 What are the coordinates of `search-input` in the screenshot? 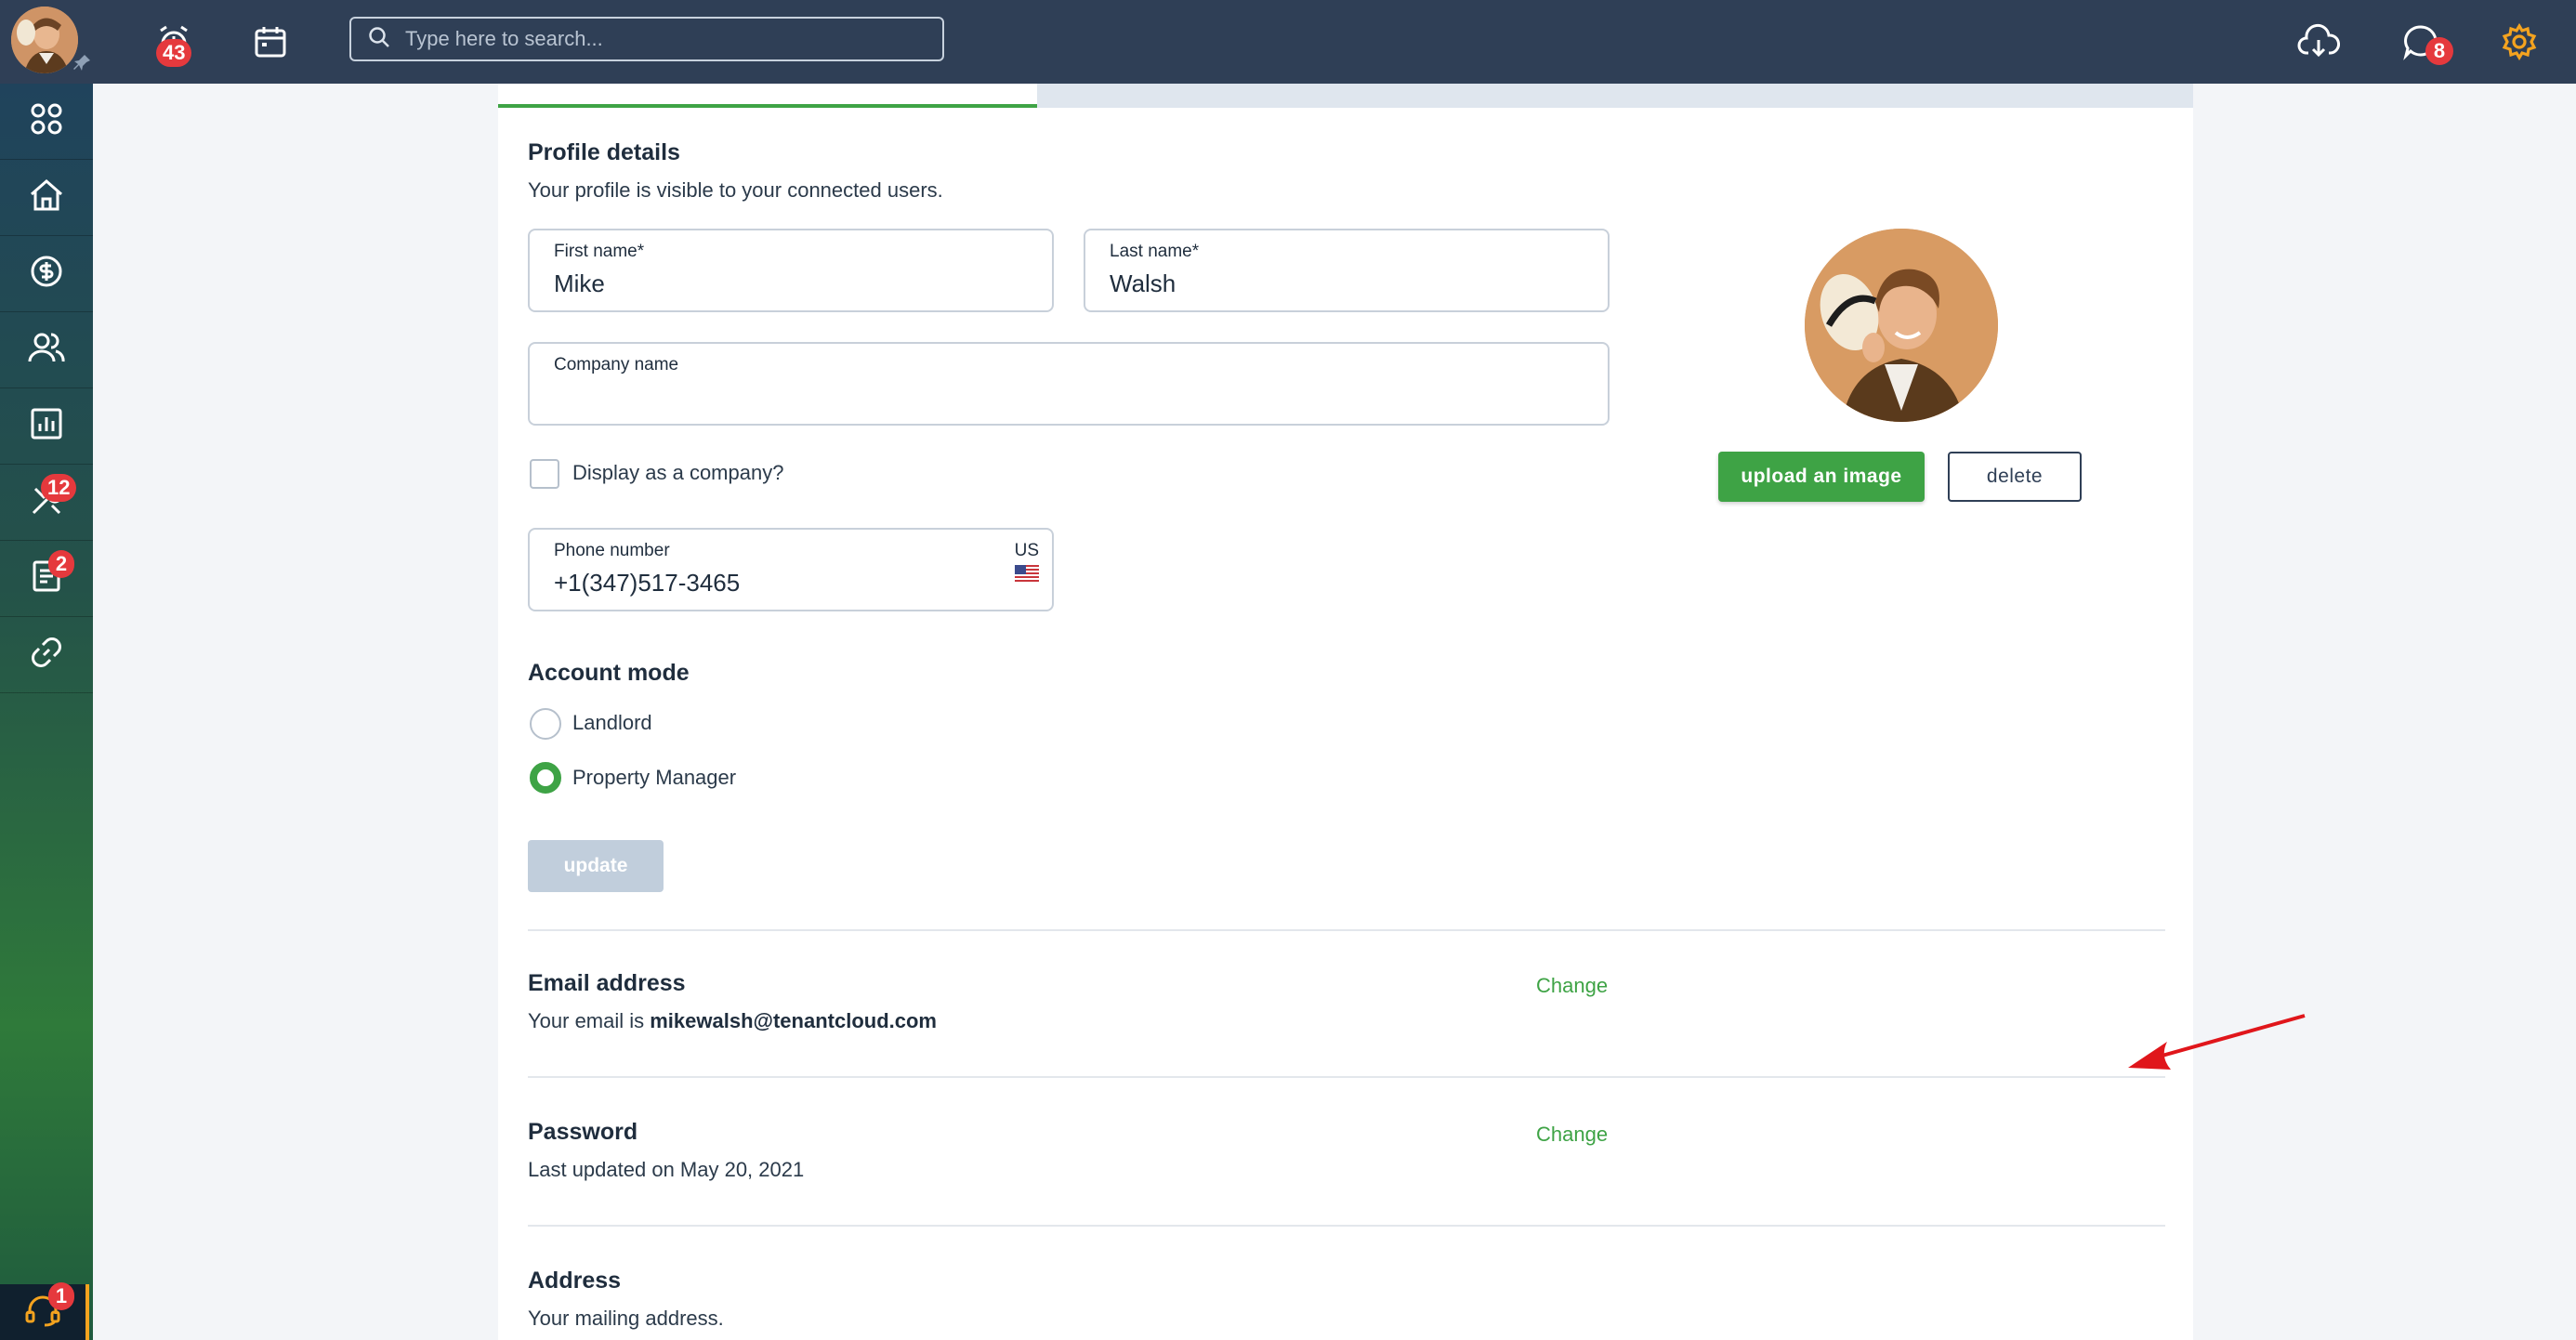 It's located at (665, 39).